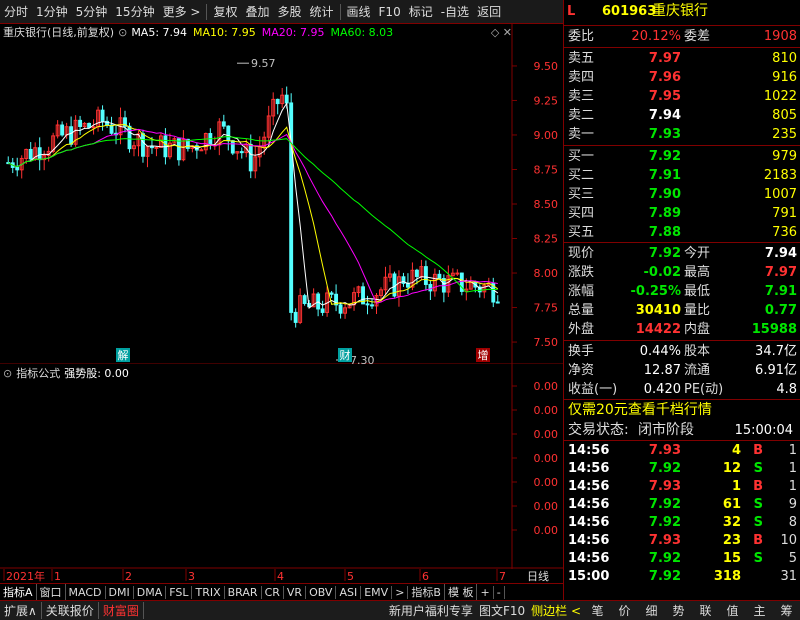  What do you see at coordinates (499, 592) in the screenshot?
I see `indicator-tab: -` at bounding box center [499, 592].